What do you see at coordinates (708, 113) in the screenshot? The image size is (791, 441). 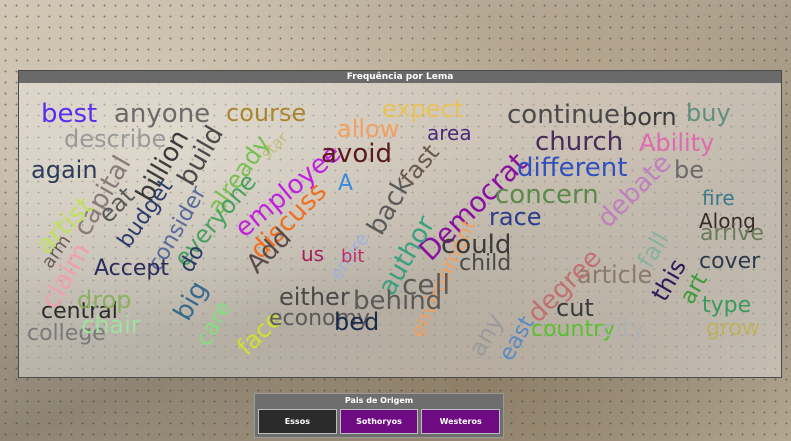 I see `word-buy: buy` at bounding box center [708, 113].